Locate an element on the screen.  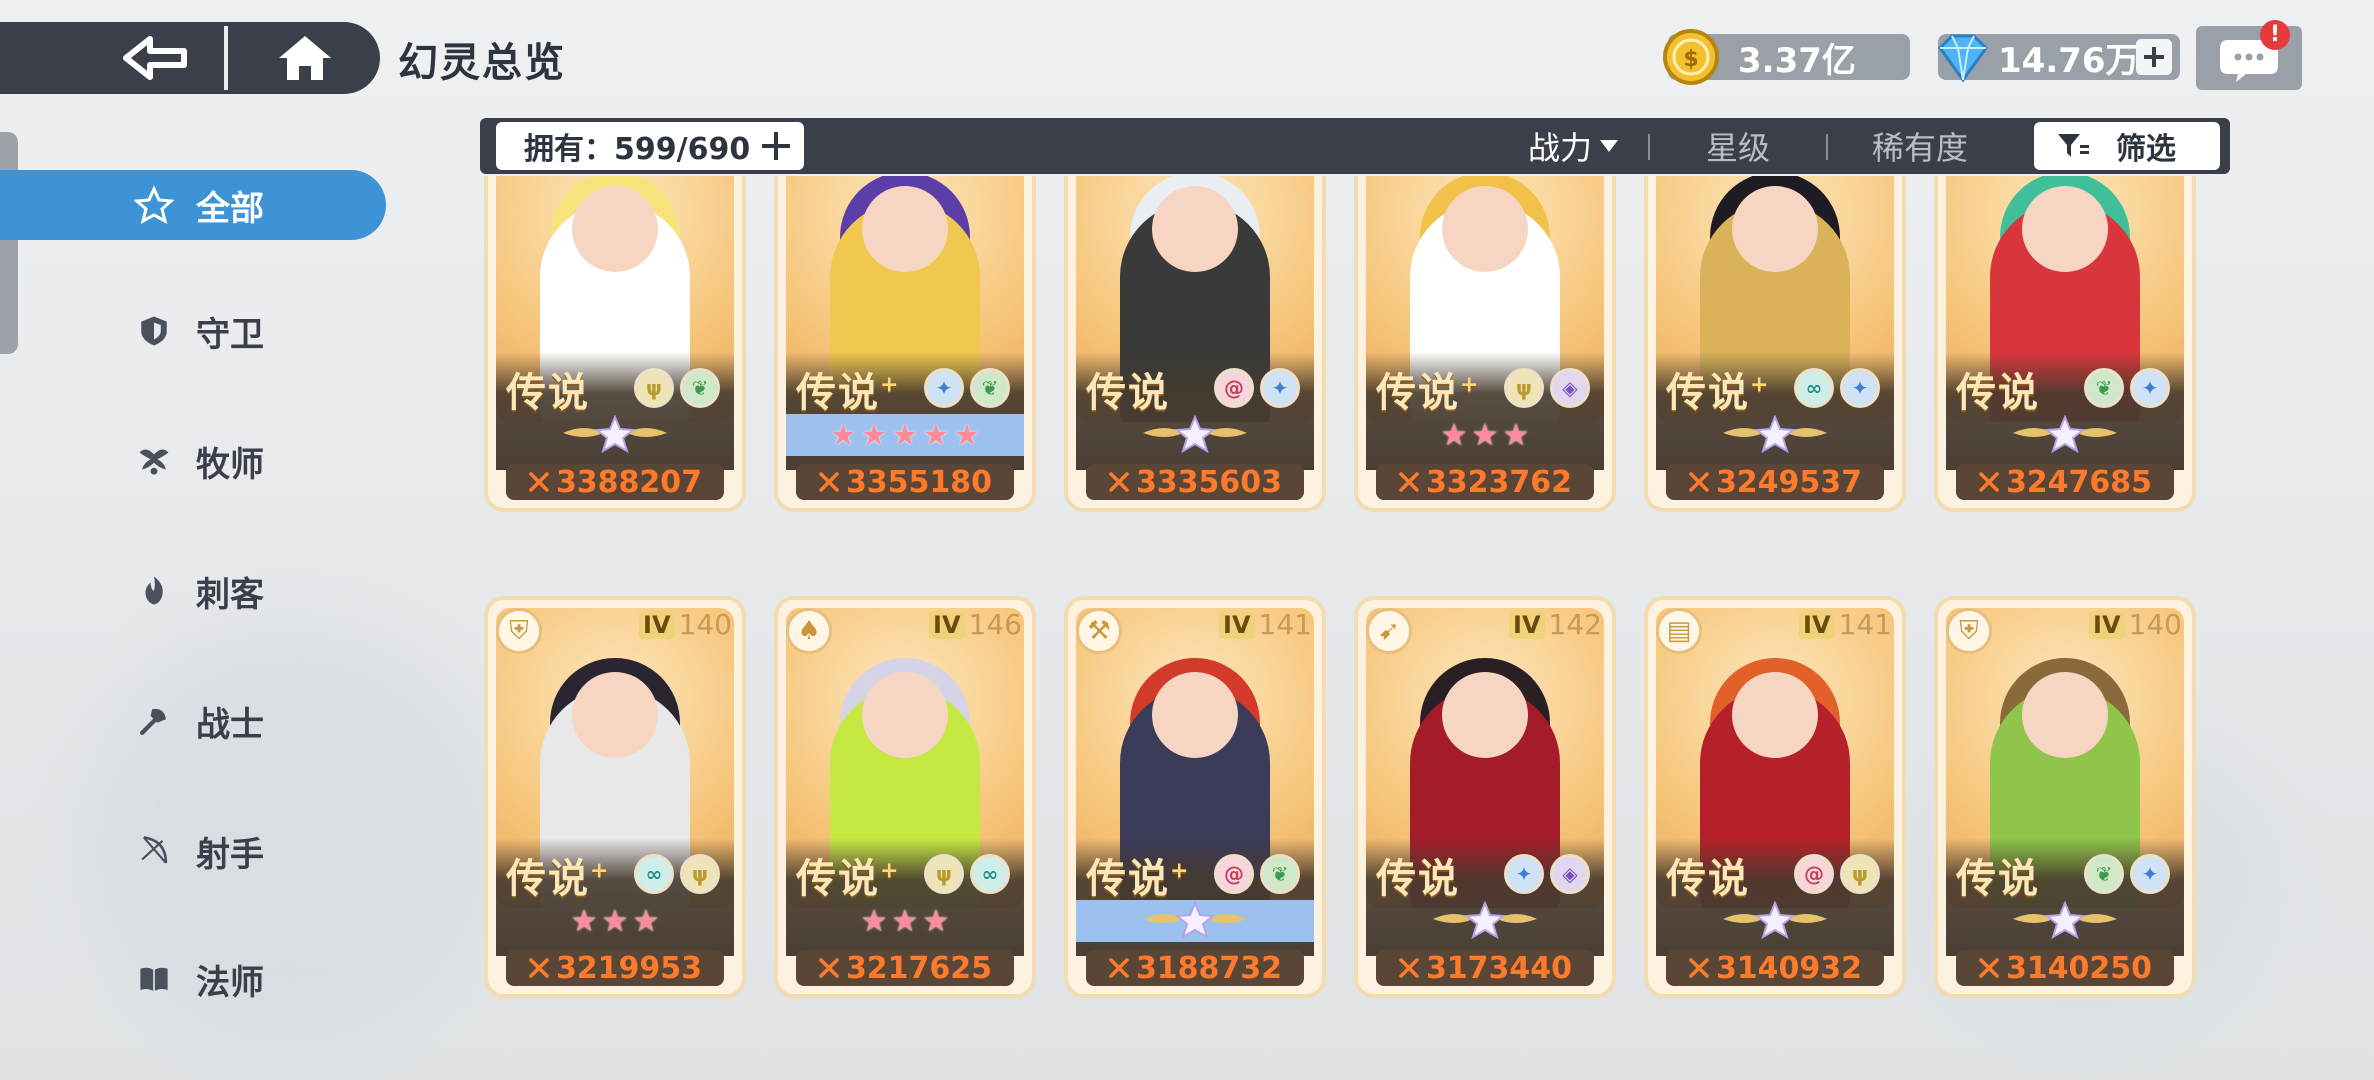
combat-power: 3247685 is located at coordinates (2065, 482).